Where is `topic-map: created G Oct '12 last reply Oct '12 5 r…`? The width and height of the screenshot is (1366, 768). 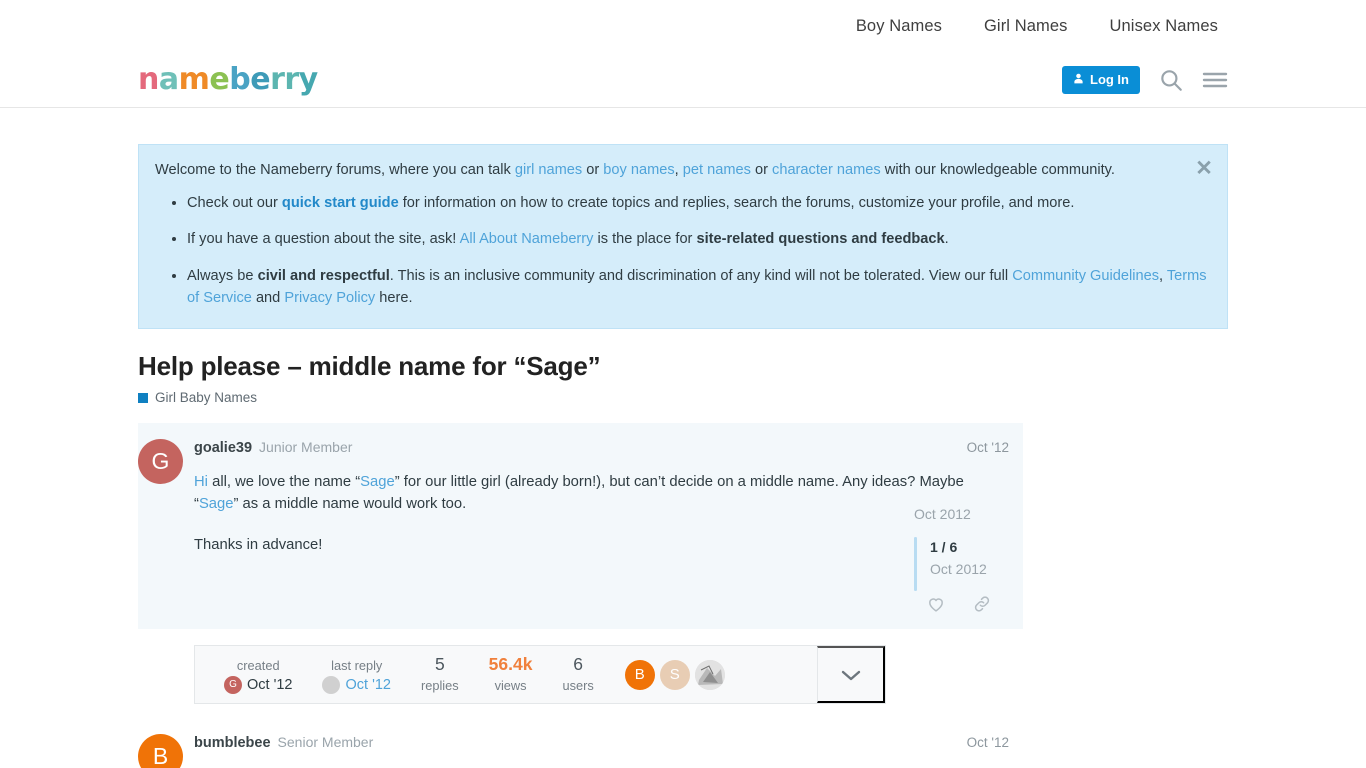 topic-map: created G Oct '12 last reply Oct '12 5 r… is located at coordinates (540, 675).